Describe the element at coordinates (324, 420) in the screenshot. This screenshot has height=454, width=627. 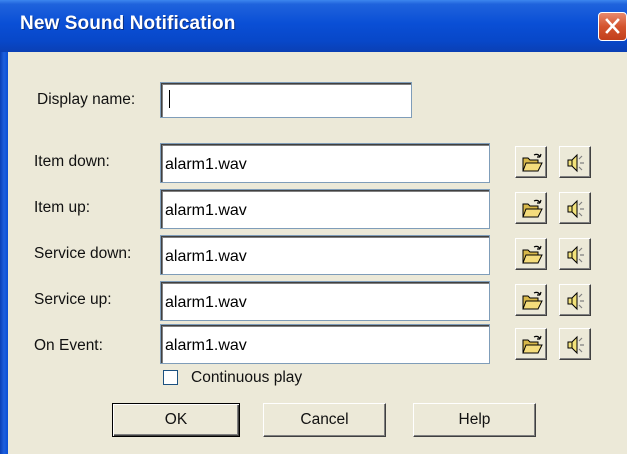
I see `cancel-button: Cancel` at that location.